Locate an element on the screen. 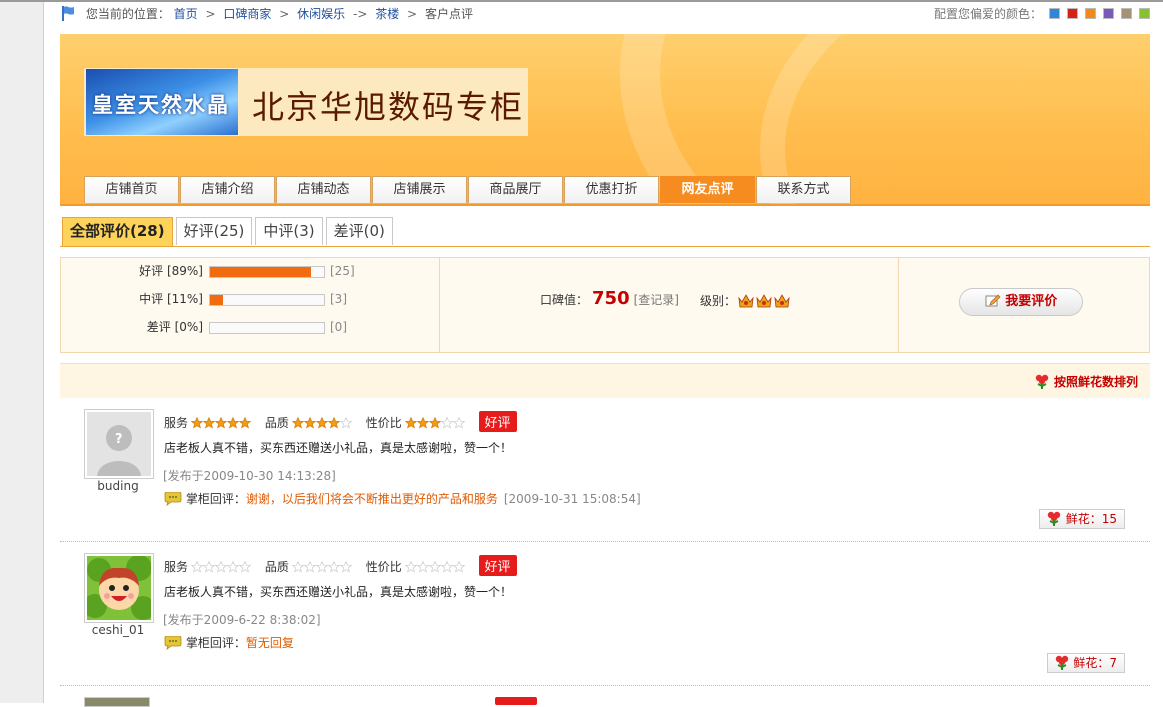 This screenshot has width=1163, height=707. breadcrumb-sep: -> is located at coordinates (360, 14).